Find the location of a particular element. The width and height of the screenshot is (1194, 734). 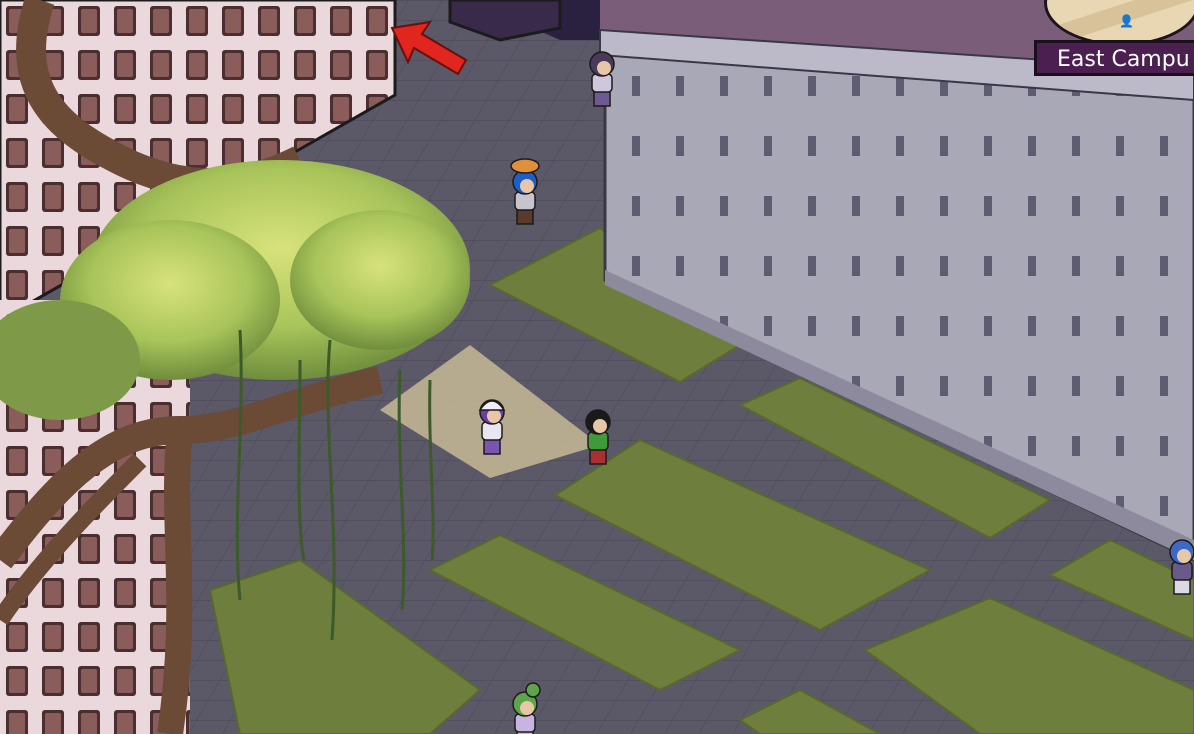

avatar-afro-green-shirt is located at coordinates (598, 437).